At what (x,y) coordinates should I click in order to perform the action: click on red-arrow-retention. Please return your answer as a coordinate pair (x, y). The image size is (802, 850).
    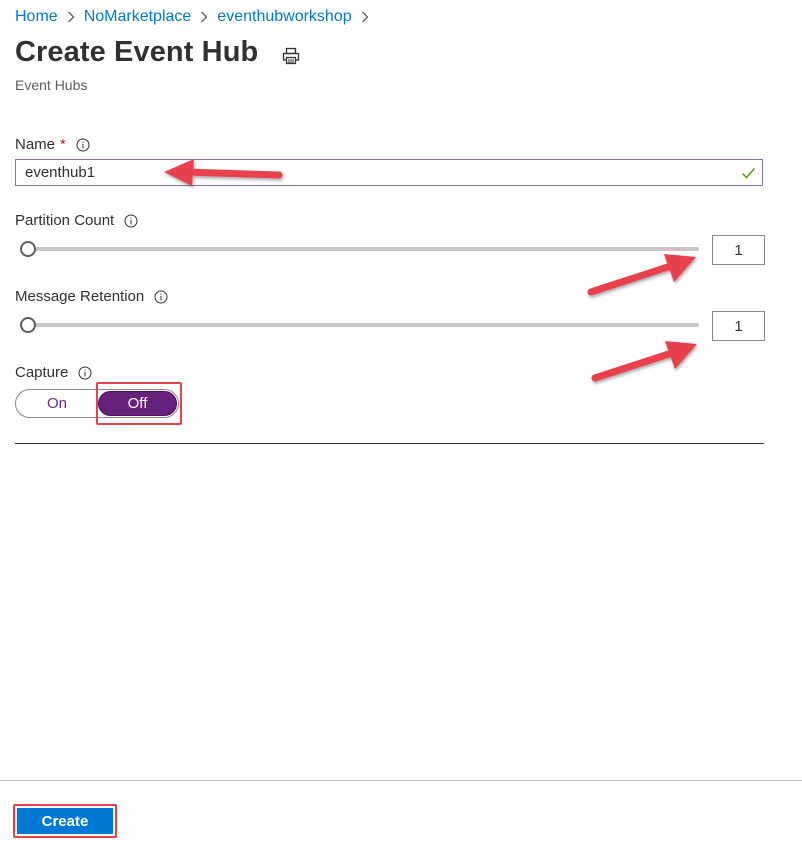
    Looking at the image, I should click on (644, 361).